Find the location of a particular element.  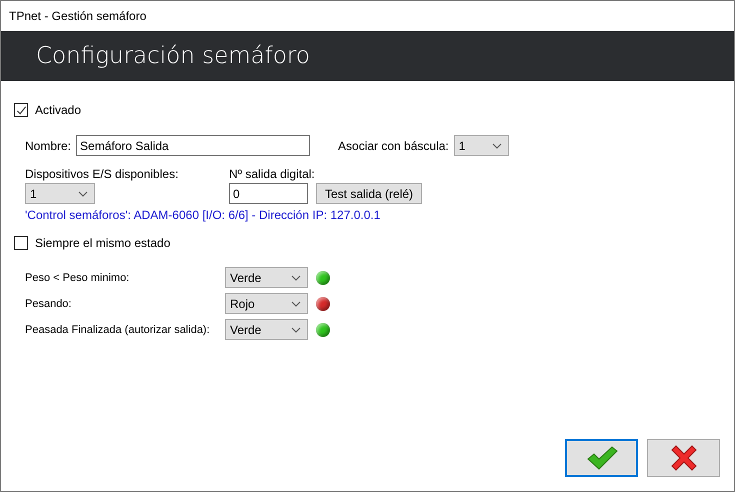

checkbox-label: Siempre el mismo estado is located at coordinates (102, 243).